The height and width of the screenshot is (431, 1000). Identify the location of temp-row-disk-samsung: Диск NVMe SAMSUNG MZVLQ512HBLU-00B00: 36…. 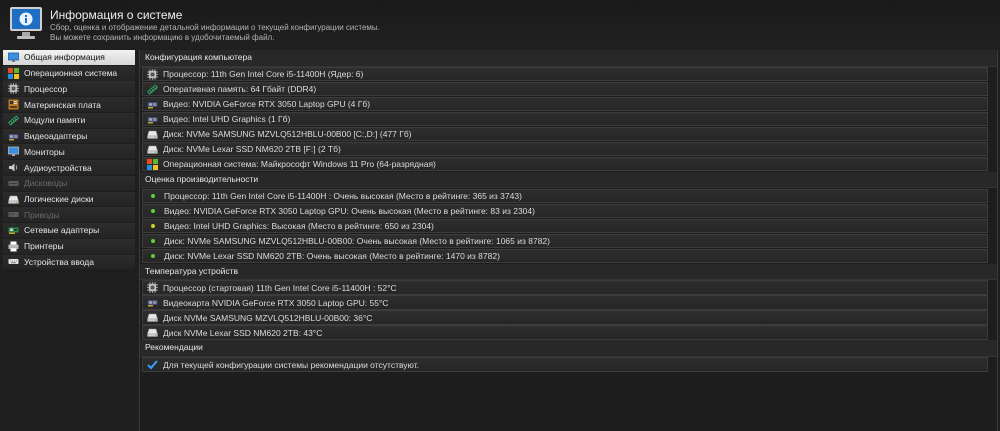
(565, 318).